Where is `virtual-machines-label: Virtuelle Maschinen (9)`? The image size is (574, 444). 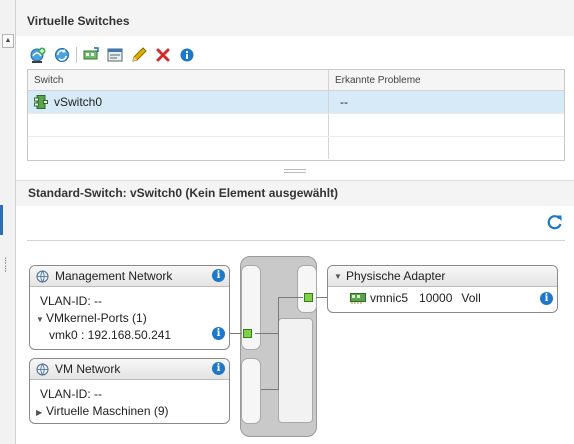 virtual-machines-label: Virtuelle Maschinen (9) is located at coordinates (107, 411).